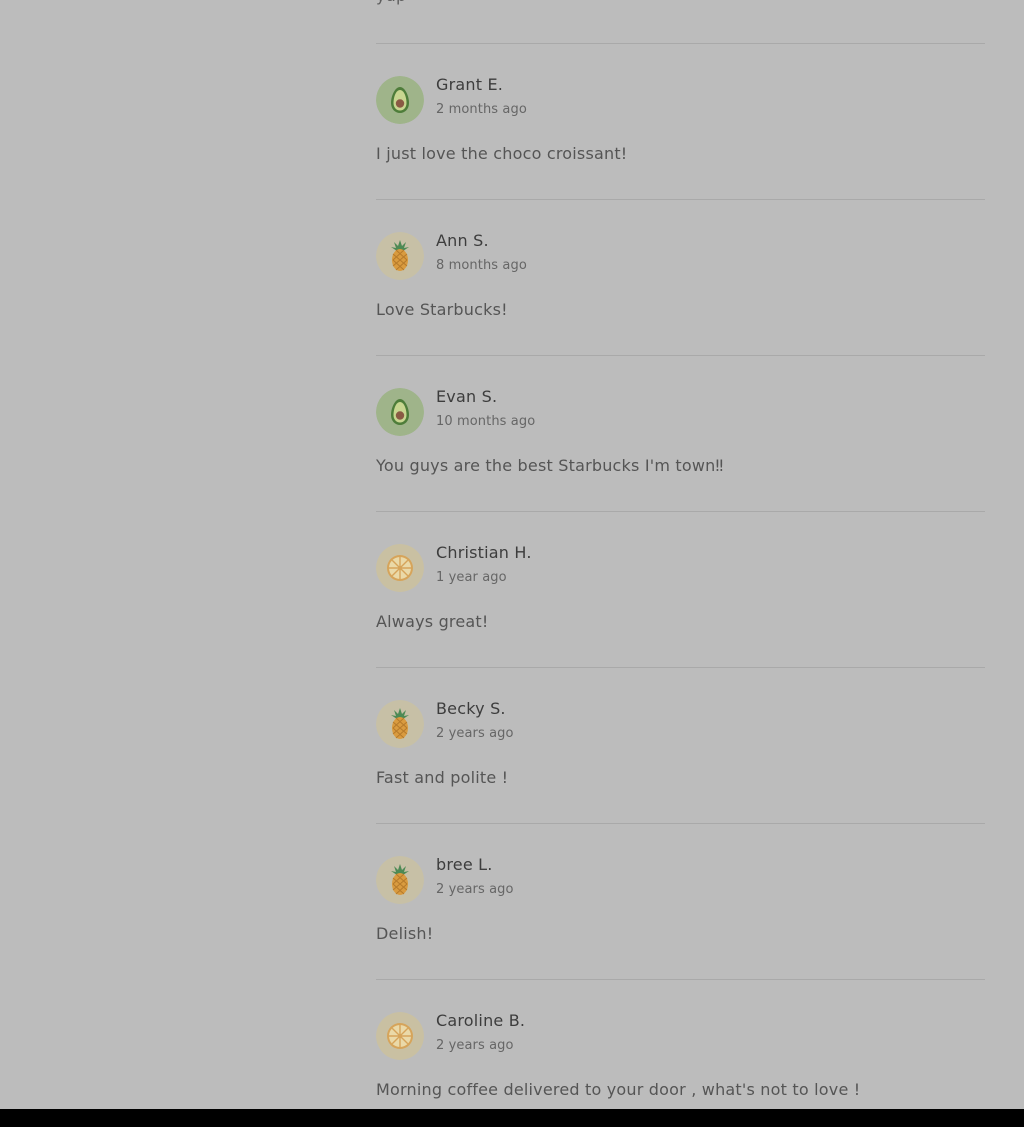 The image size is (1024, 1127). What do you see at coordinates (680, 22) in the screenshot?
I see `previous-review: yup` at bounding box center [680, 22].